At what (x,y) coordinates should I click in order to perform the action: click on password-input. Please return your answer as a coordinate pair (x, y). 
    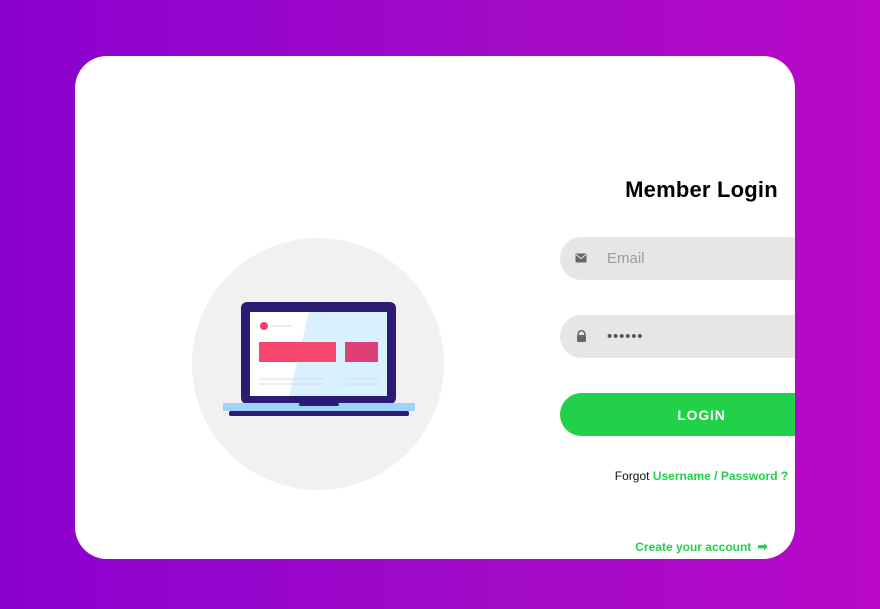
    Looking at the image, I should click on (701, 336).